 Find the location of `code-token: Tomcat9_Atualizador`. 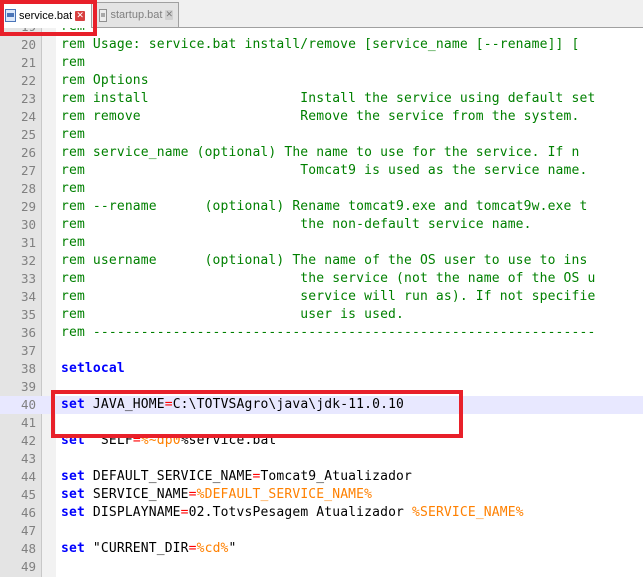

code-token: Tomcat9_Atualizador is located at coordinates (336, 476).